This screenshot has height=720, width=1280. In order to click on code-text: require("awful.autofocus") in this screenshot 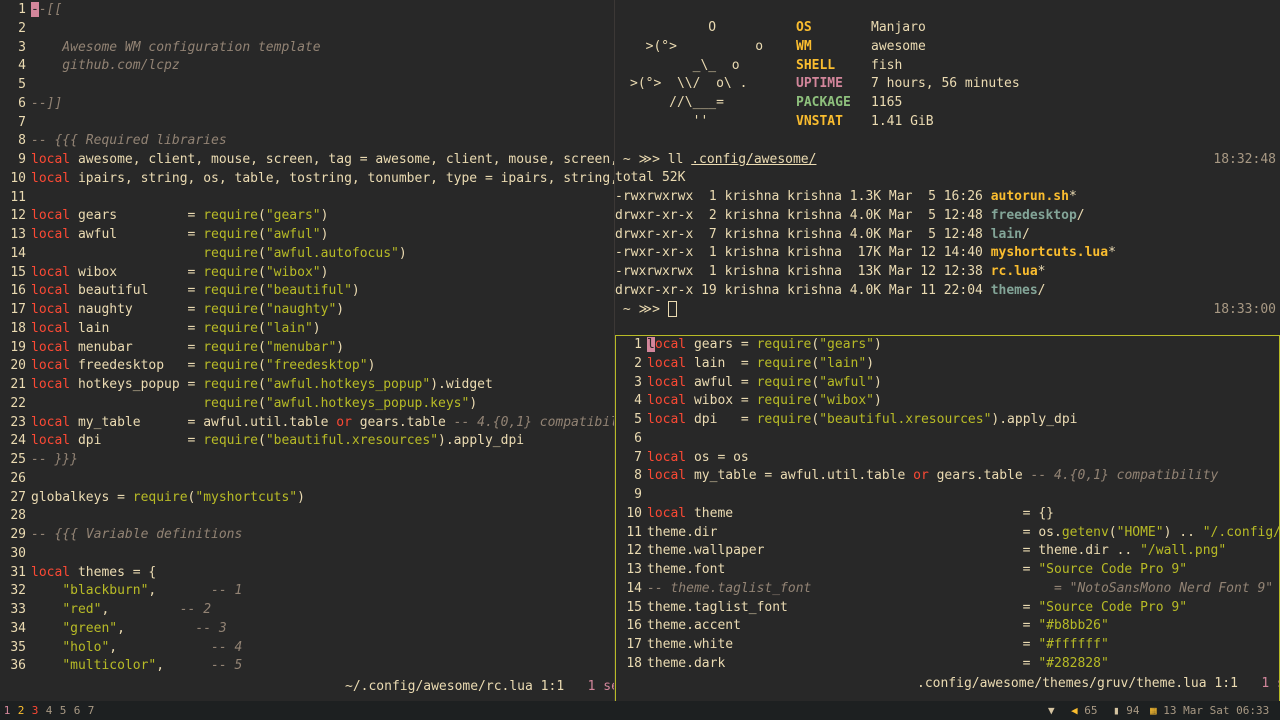, I will do `click(219, 254)`.